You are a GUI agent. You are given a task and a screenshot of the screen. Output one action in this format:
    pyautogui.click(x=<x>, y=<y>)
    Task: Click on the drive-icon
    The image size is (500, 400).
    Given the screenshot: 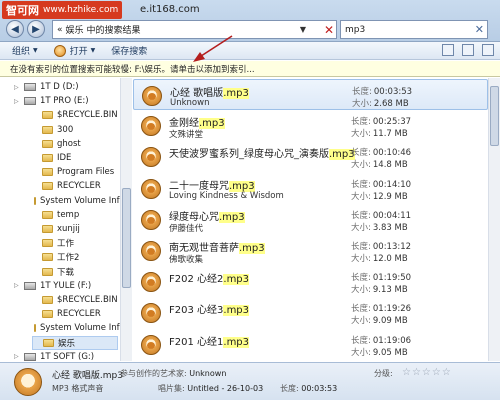 What is the action you would take?
    pyautogui.click(x=30, y=285)
    